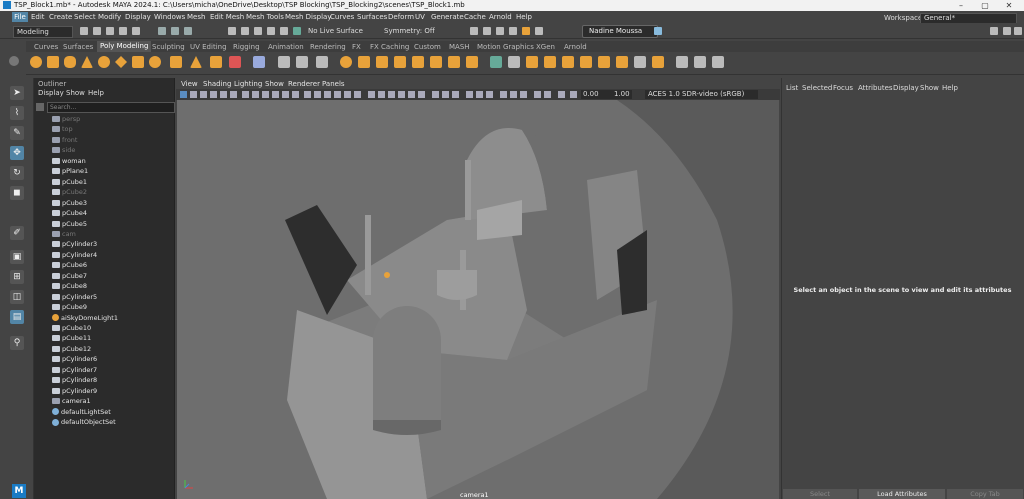  Describe the element at coordinates (817, 88) in the screenshot. I see `attr-menu-selected: Selected` at that location.